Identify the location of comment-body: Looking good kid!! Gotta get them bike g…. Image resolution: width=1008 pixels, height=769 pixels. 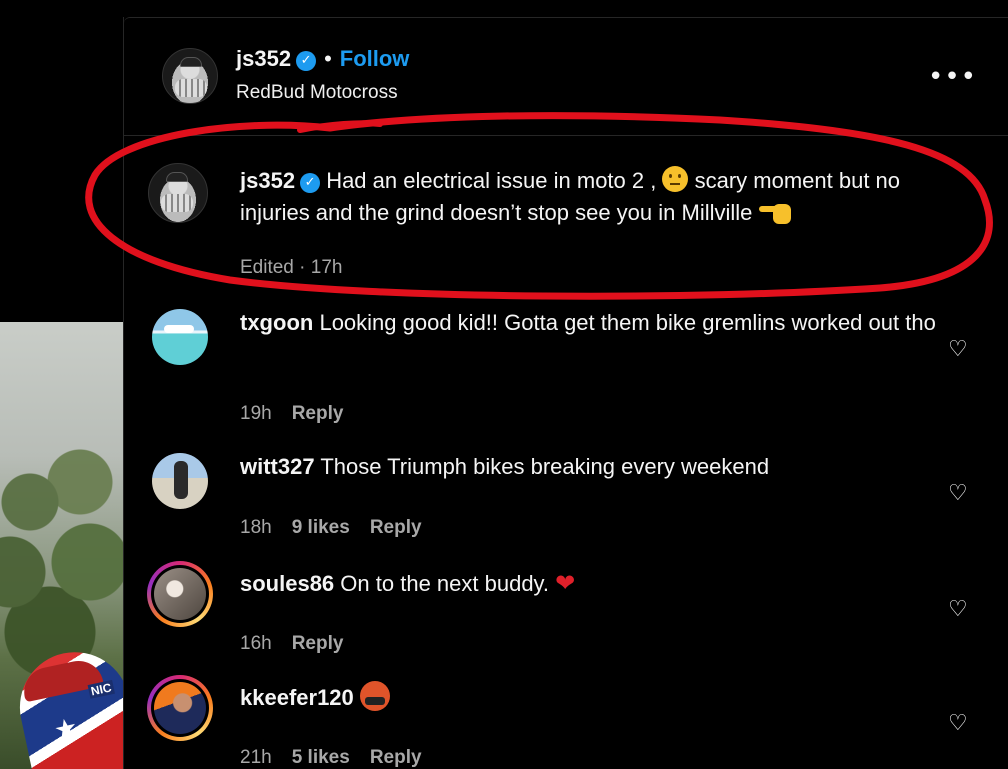
(627, 322).